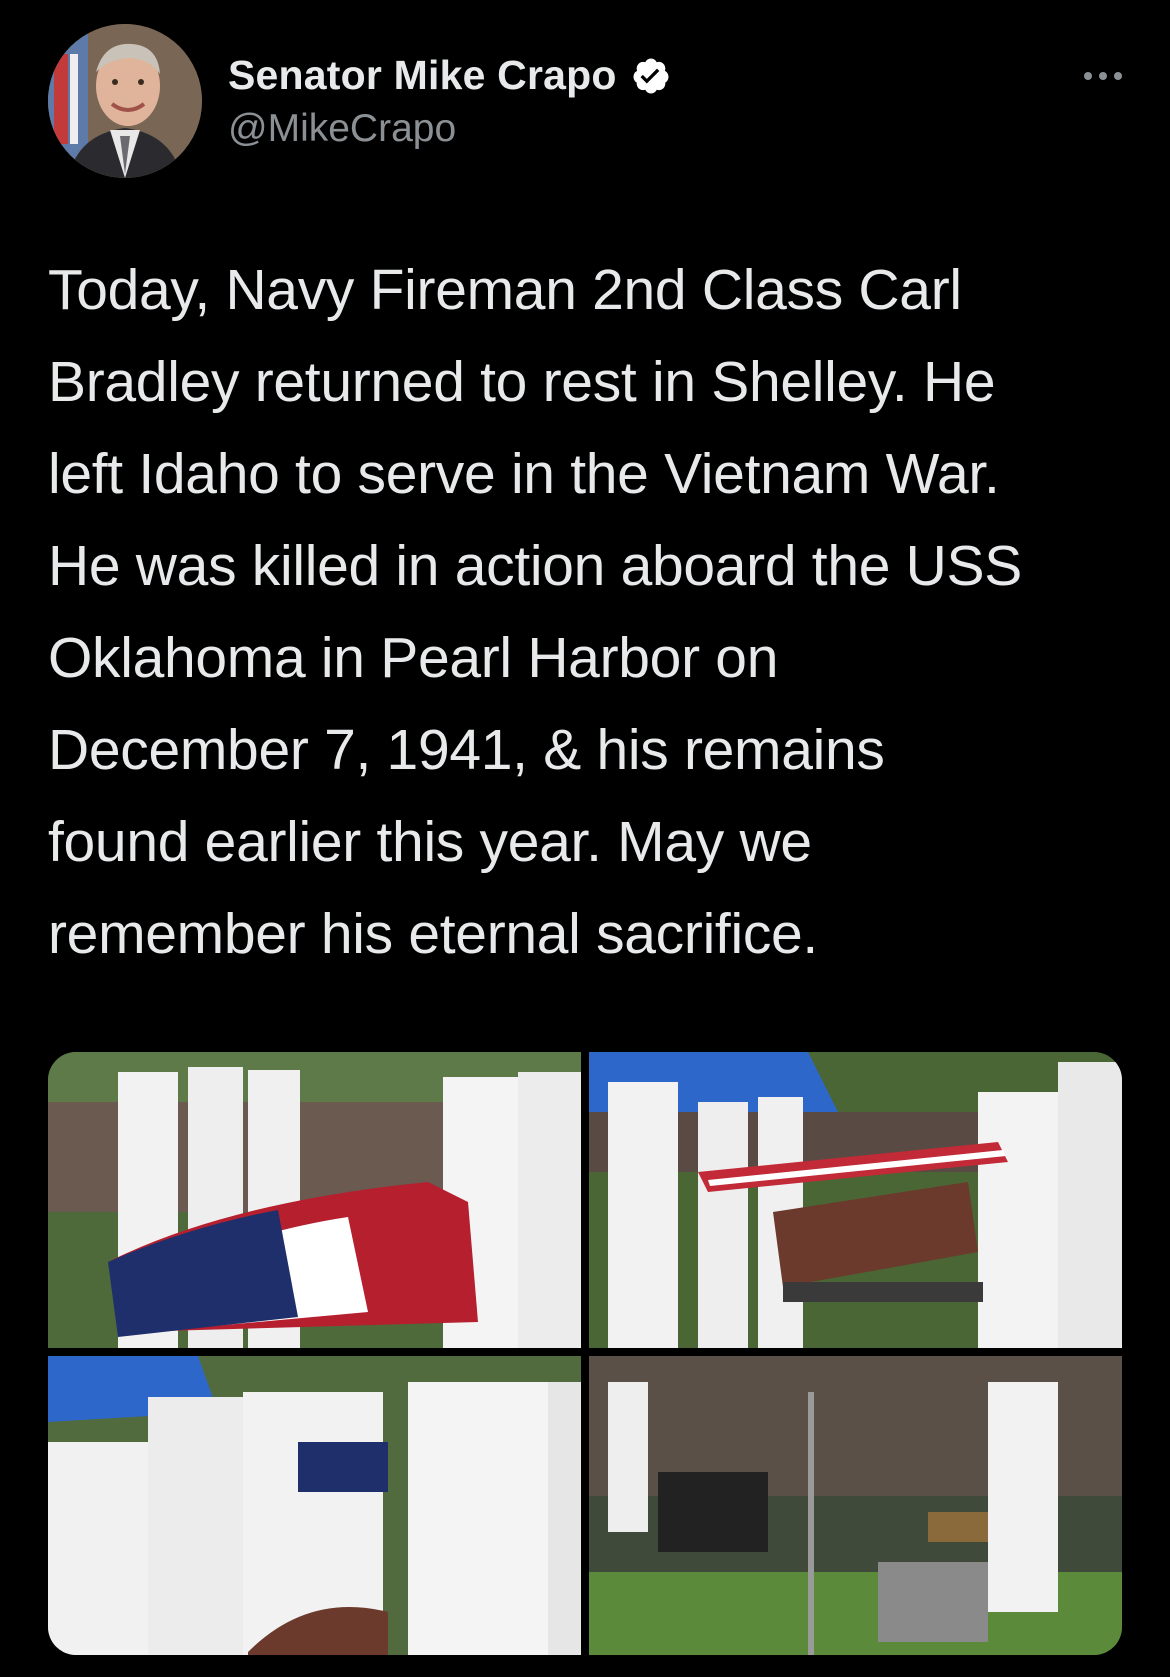 The width and height of the screenshot is (1170, 1677). What do you see at coordinates (449, 101) in the screenshot?
I see `author-name-block: Senator Mike Crapo @MikeCrapo` at bounding box center [449, 101].